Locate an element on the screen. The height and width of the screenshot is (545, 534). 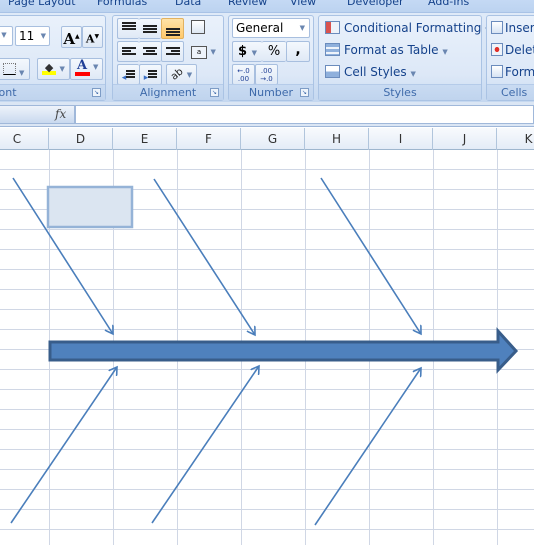
alignment-group: a ▼ ◂ ▸ ab ▼ Alignment ↘ is located at coordinates (168, 58).